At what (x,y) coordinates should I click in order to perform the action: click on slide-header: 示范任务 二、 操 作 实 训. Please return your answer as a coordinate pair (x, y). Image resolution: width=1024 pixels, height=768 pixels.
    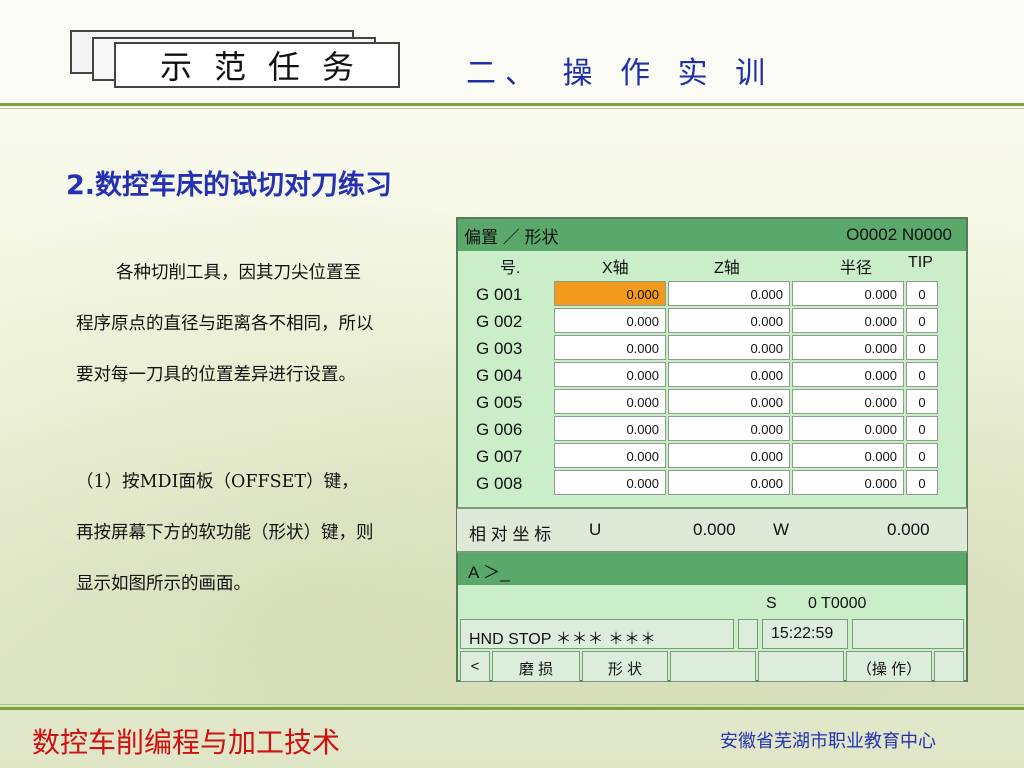
    Looking at the image, I should click on (512, 55).